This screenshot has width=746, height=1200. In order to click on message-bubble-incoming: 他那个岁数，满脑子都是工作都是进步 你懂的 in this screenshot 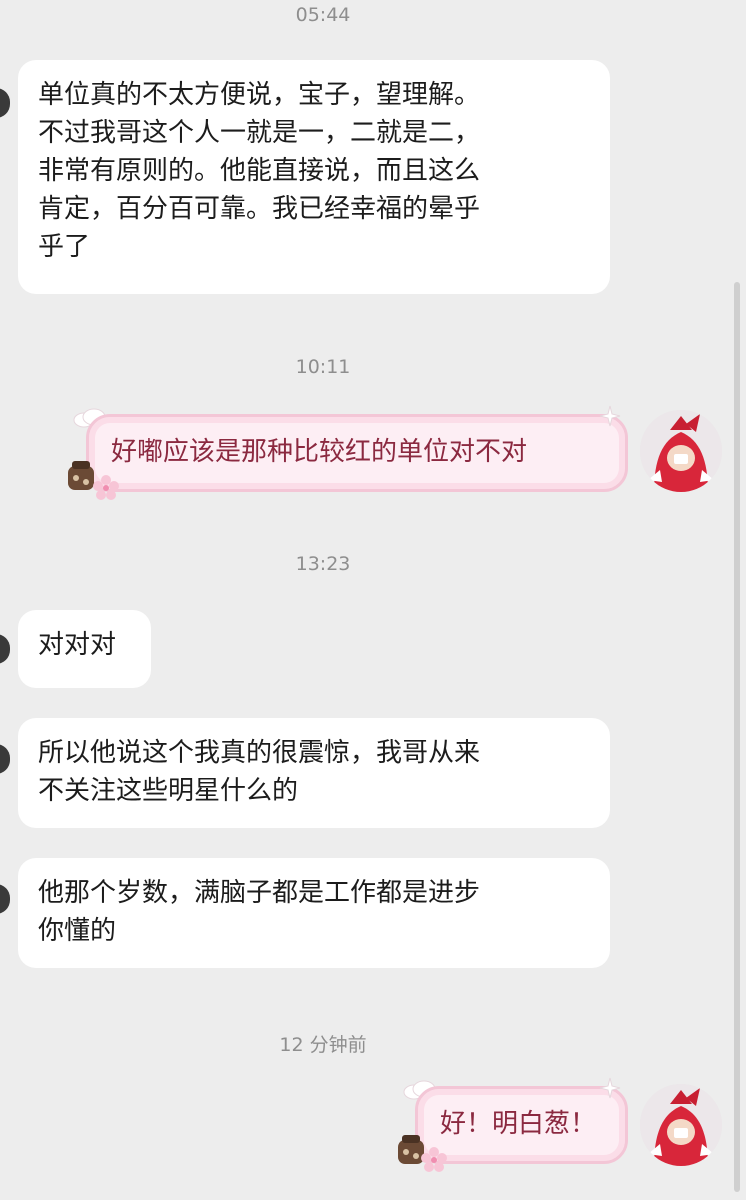, I will do `click(314, 913)`.